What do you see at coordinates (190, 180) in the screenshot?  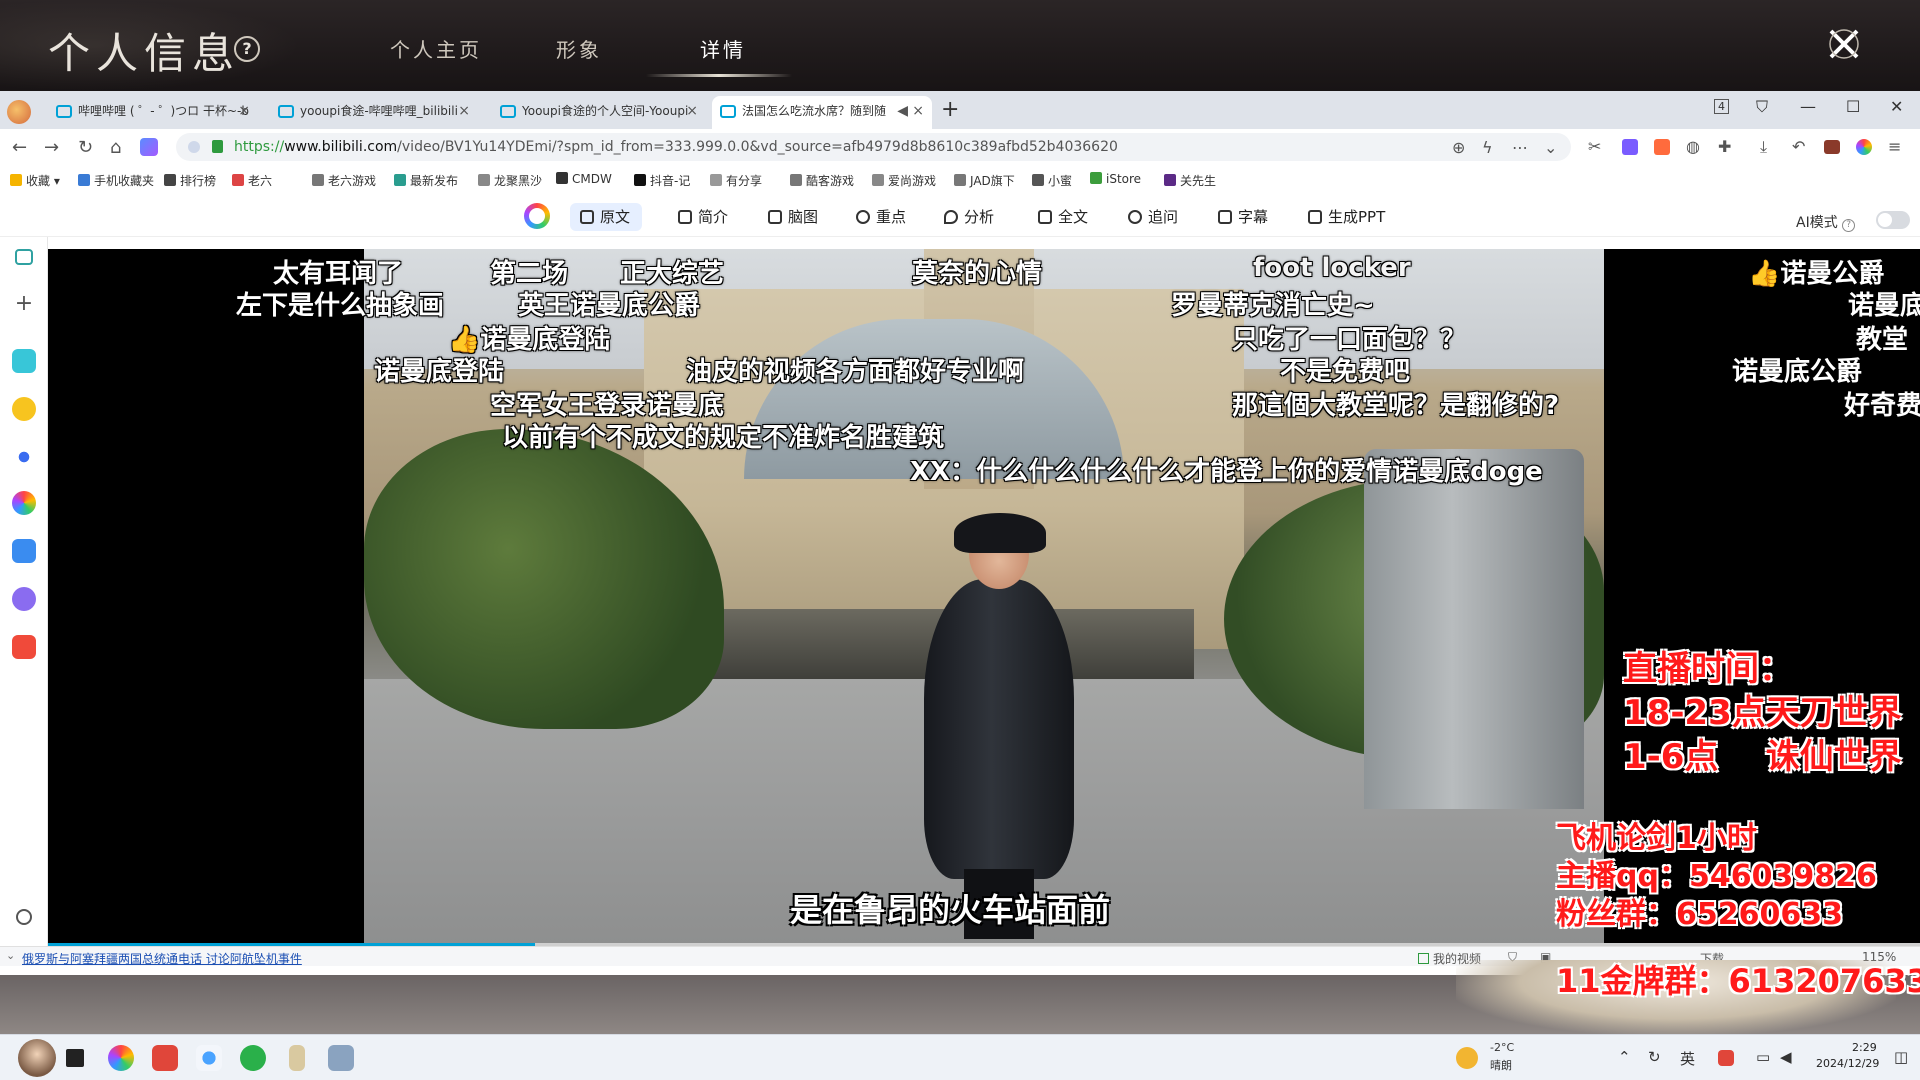 I see `bookmark-item: 排行榜` at bounding box center [190, 180].